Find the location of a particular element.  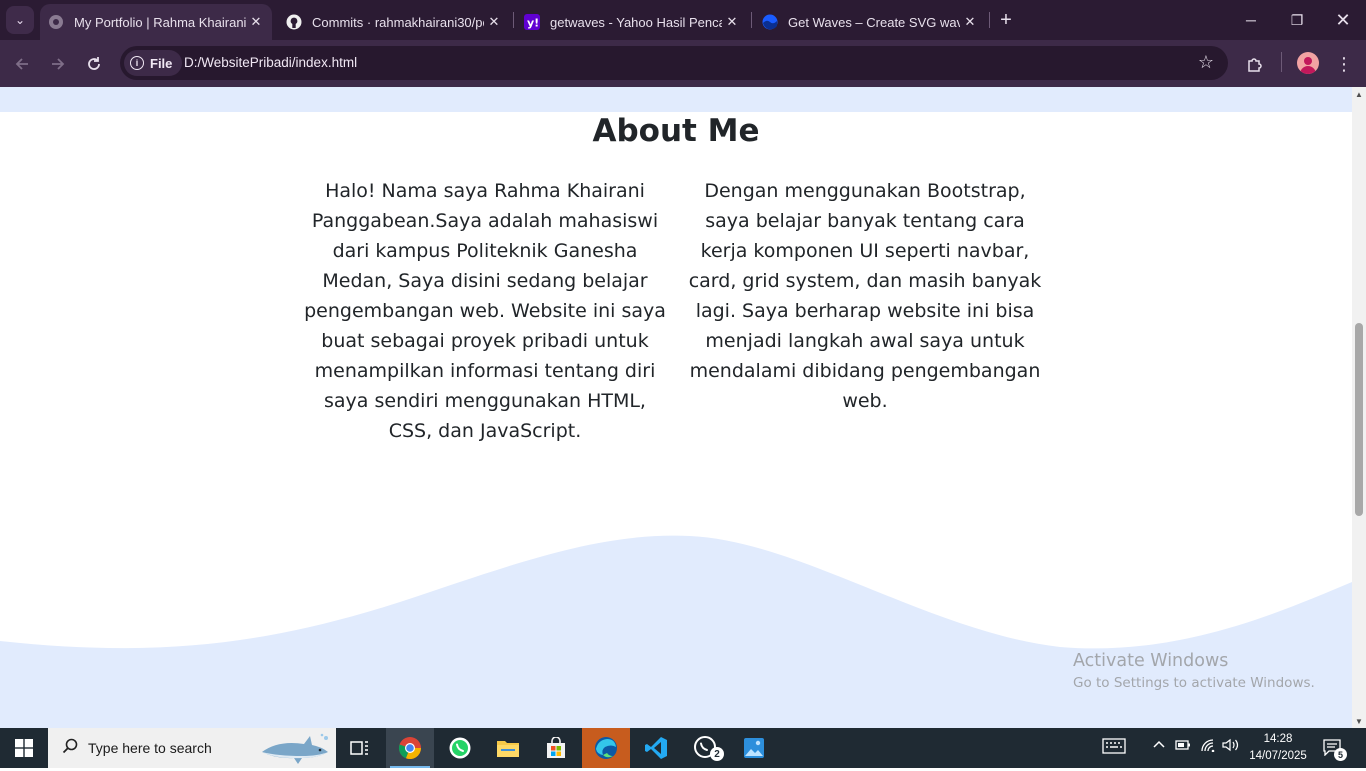

site-info-label: File is located at coordinates (161, 63).